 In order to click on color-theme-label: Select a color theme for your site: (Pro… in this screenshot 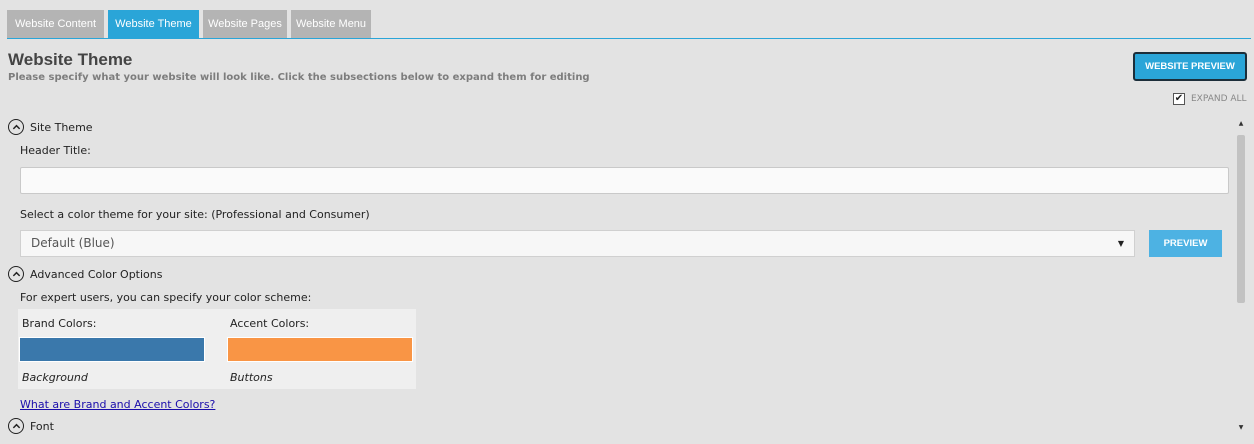, I will do `click(195, 214)`.